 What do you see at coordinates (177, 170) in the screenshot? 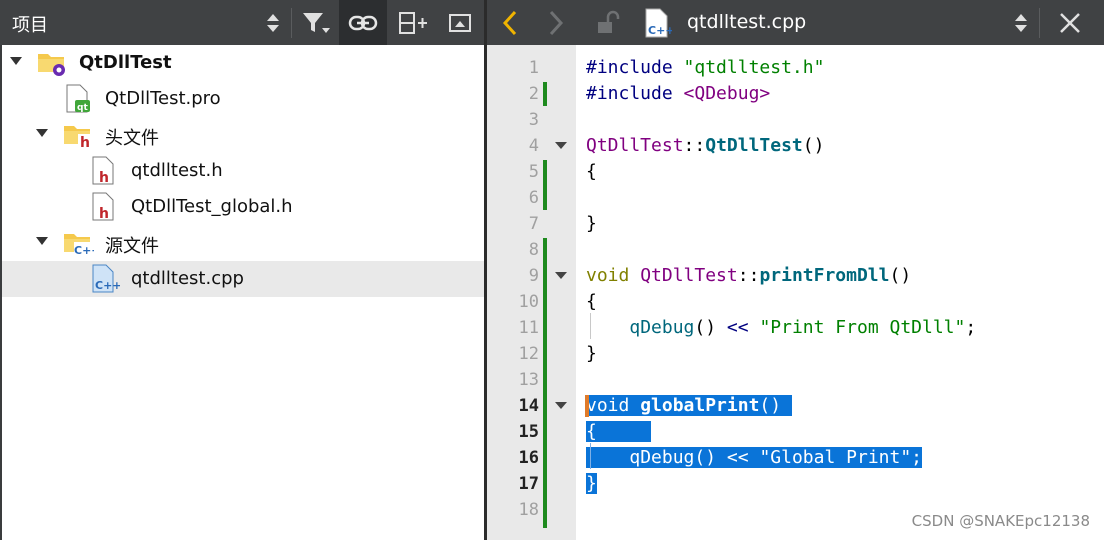
I see `tree-item-label: qtdlltest.h` at bounding box center [177, 170].